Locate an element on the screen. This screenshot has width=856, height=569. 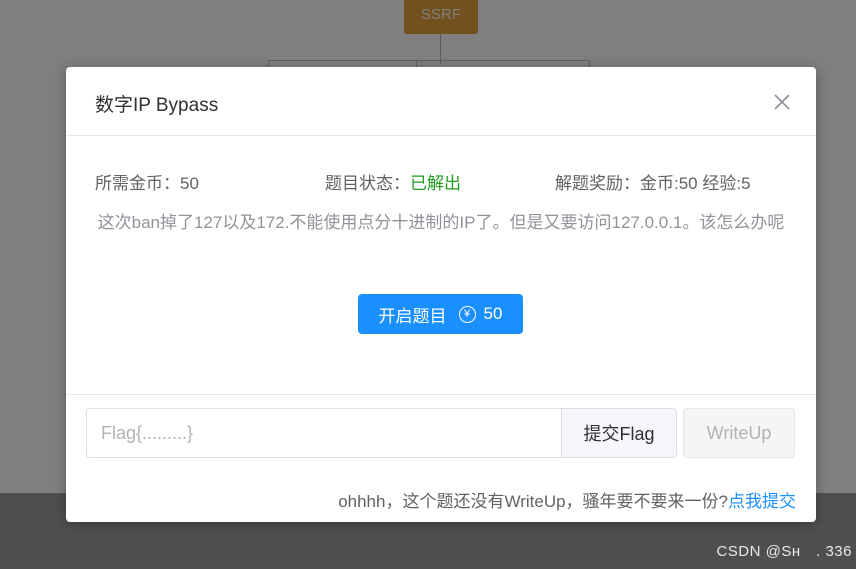
submit-writeup-link: 点我提交 is located at coordinates (762, 501).